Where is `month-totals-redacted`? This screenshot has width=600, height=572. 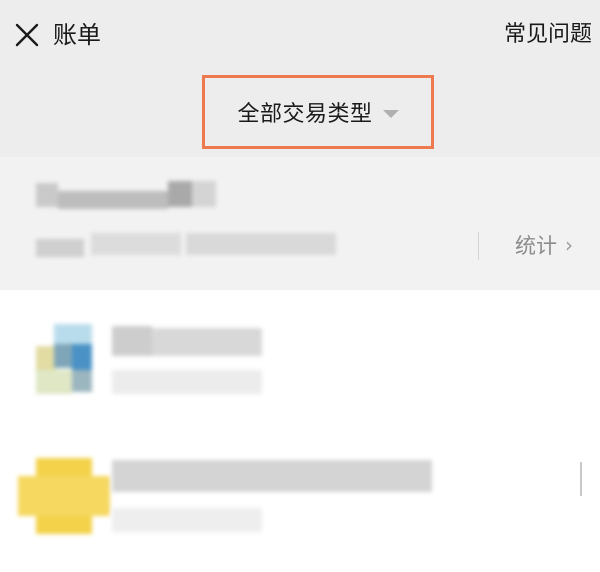 month-totals-redacted is located at coordinates (191, 246).